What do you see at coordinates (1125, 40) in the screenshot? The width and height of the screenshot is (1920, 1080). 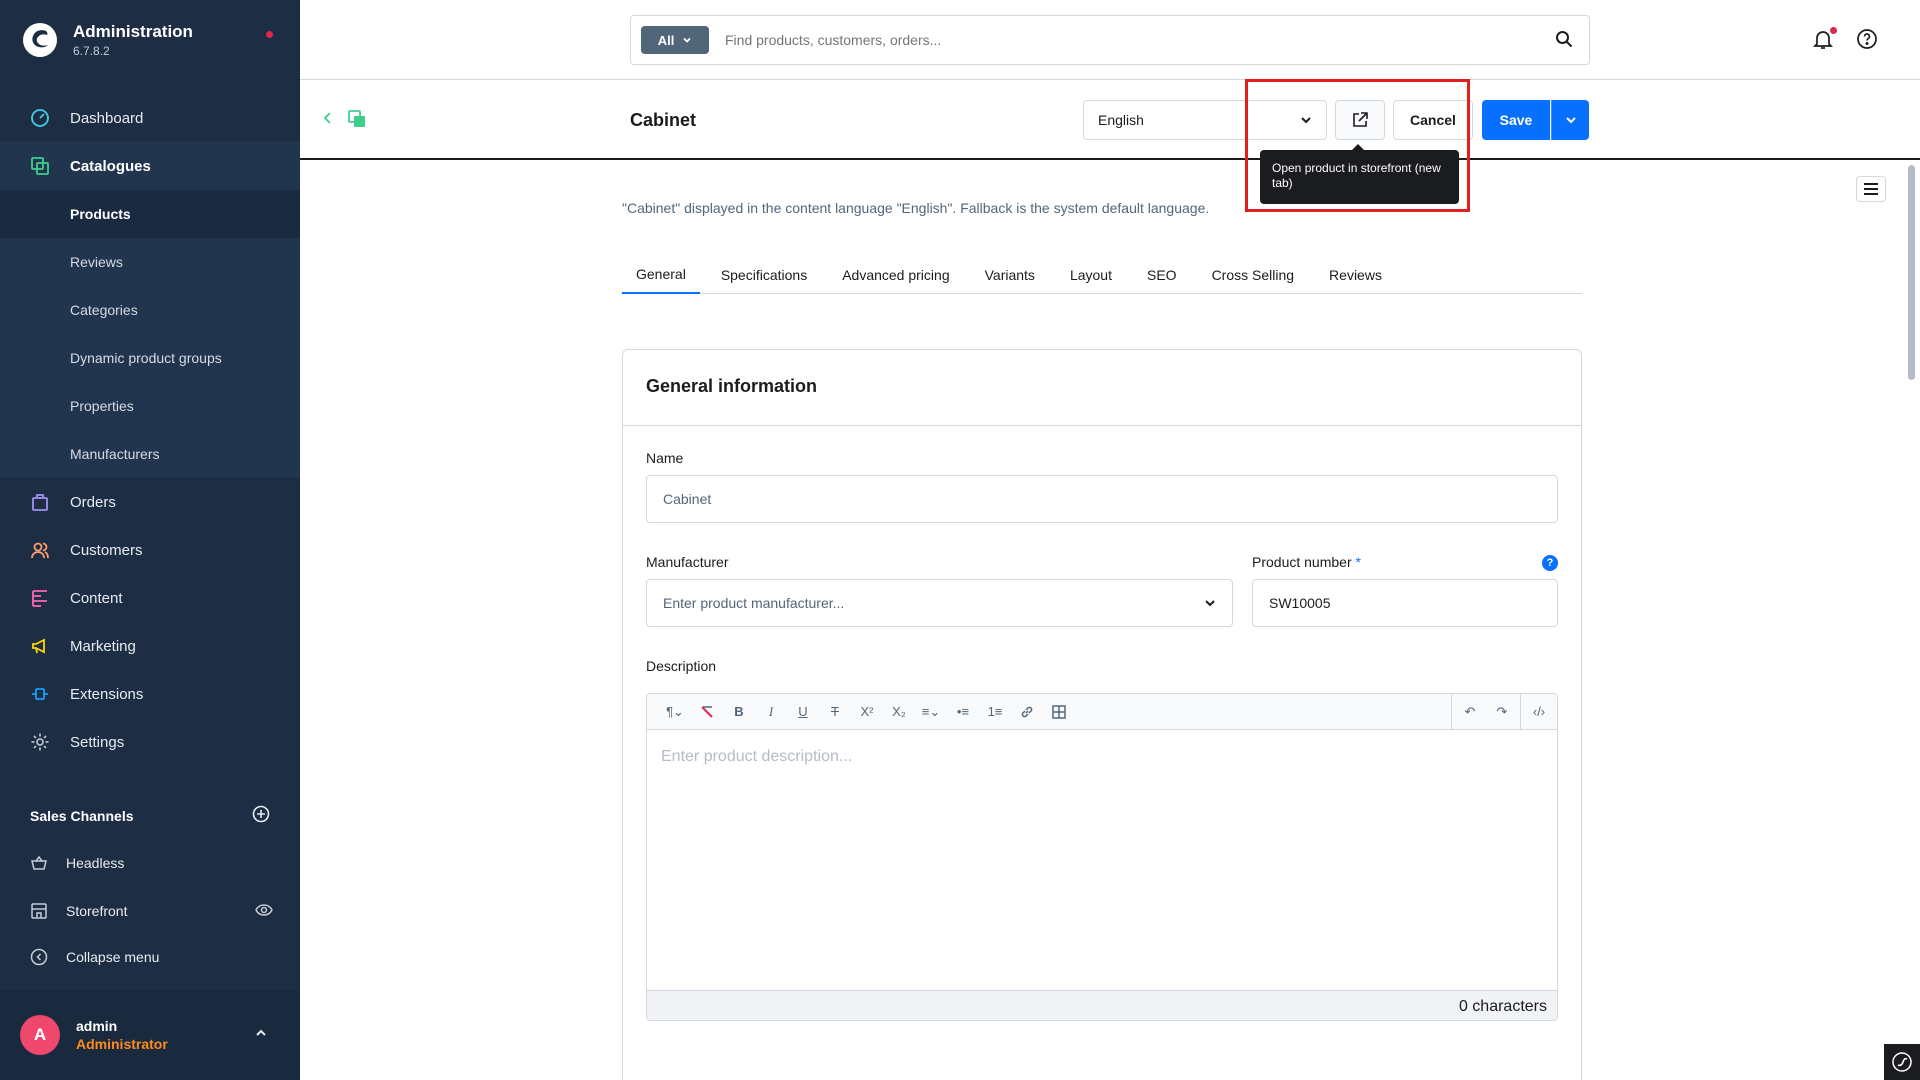 I see `search-input` at bounding box center [1125, 40].